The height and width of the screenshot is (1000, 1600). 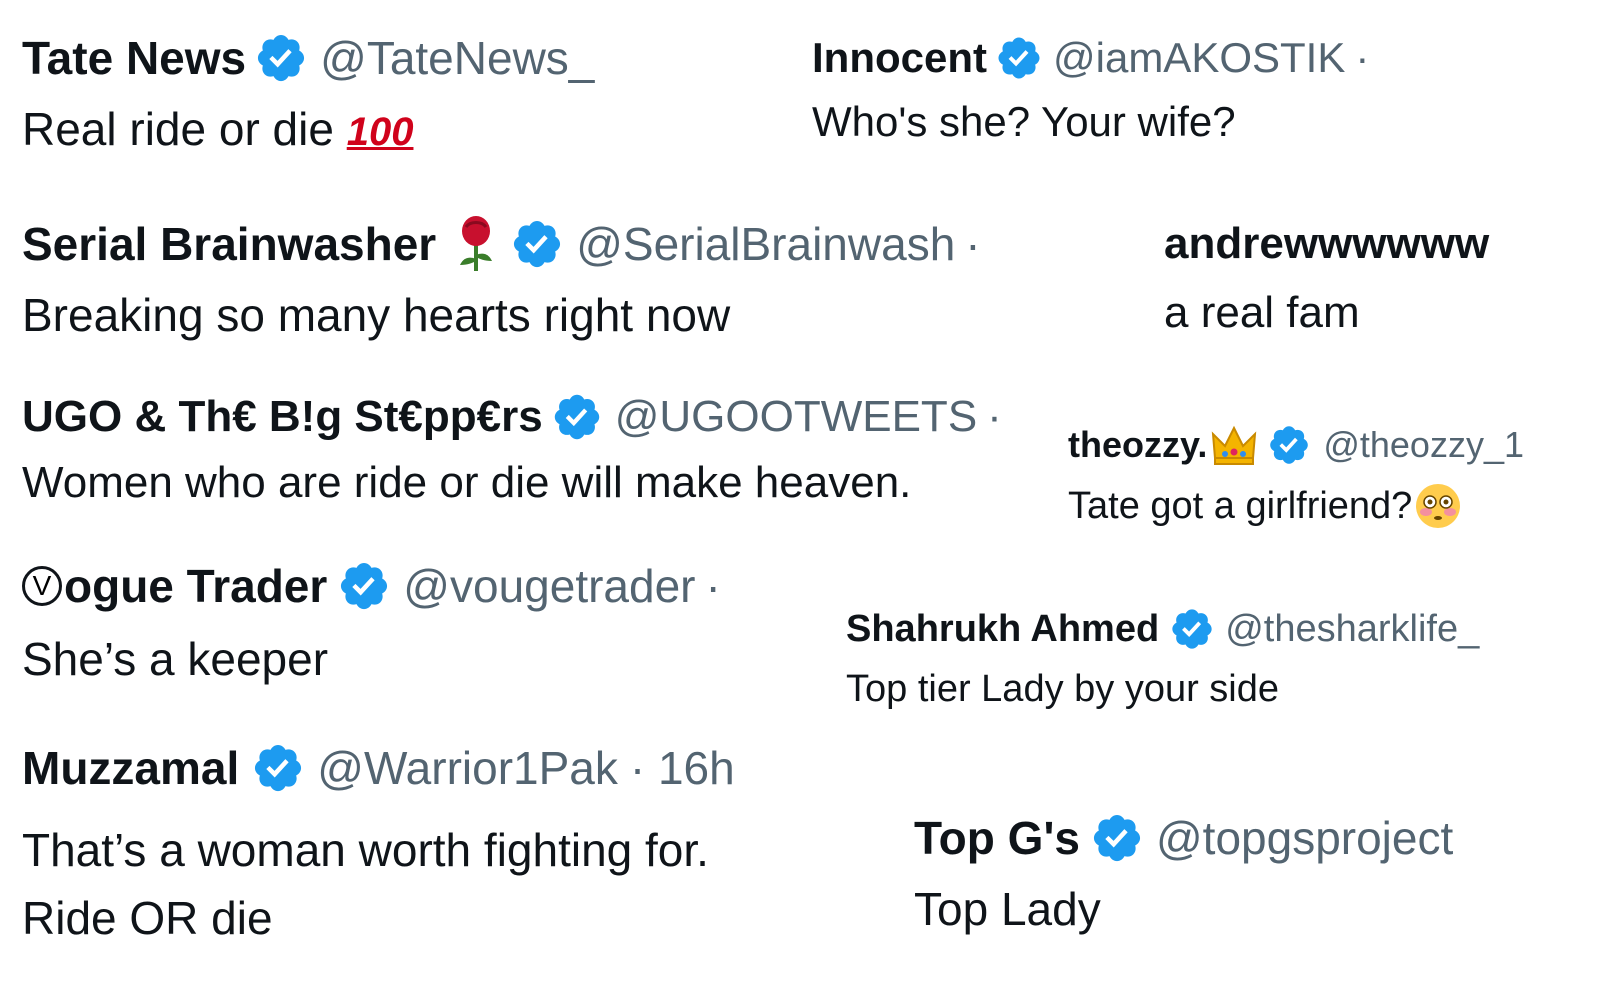 What do you see at coordinates (549, 586) in the screenshot?
I see `author-handle: @vougetrader` at bounding box center [549, 586].